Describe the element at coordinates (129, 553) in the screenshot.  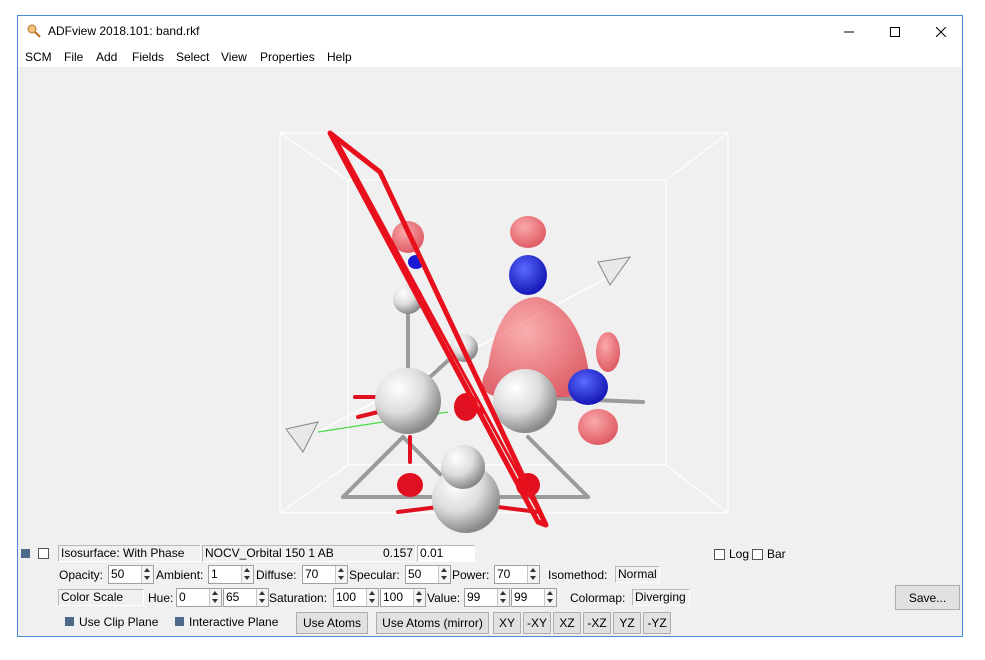
I see `isosurface-type-field: Isosurface: With Phase` at that location.